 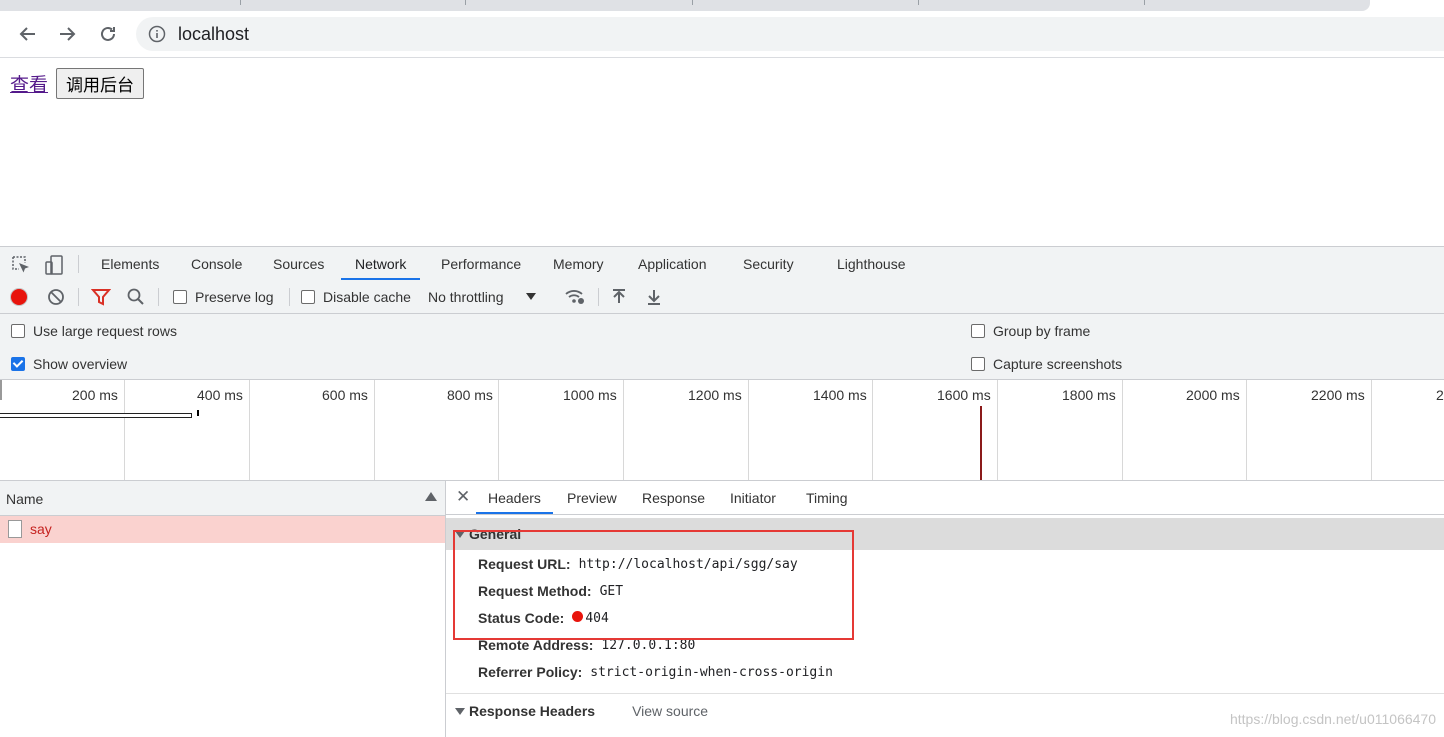 I want to click on view-source-link: View source, so click(x=670, y=711).